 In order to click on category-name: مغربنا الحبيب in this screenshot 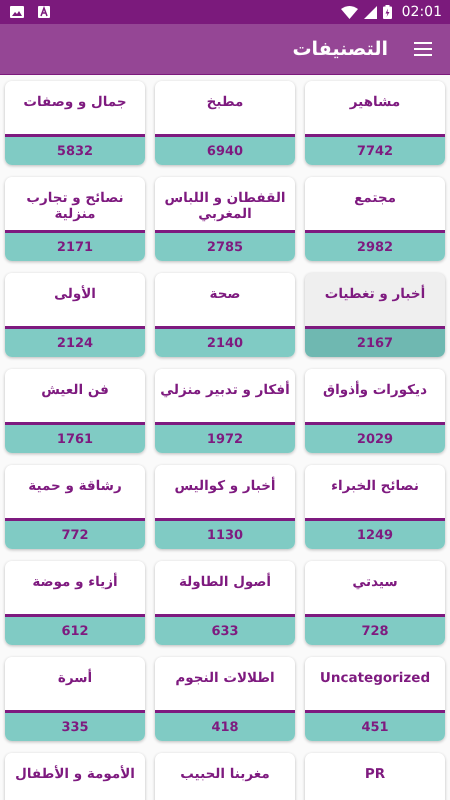, I will do `click(225, 774)`.